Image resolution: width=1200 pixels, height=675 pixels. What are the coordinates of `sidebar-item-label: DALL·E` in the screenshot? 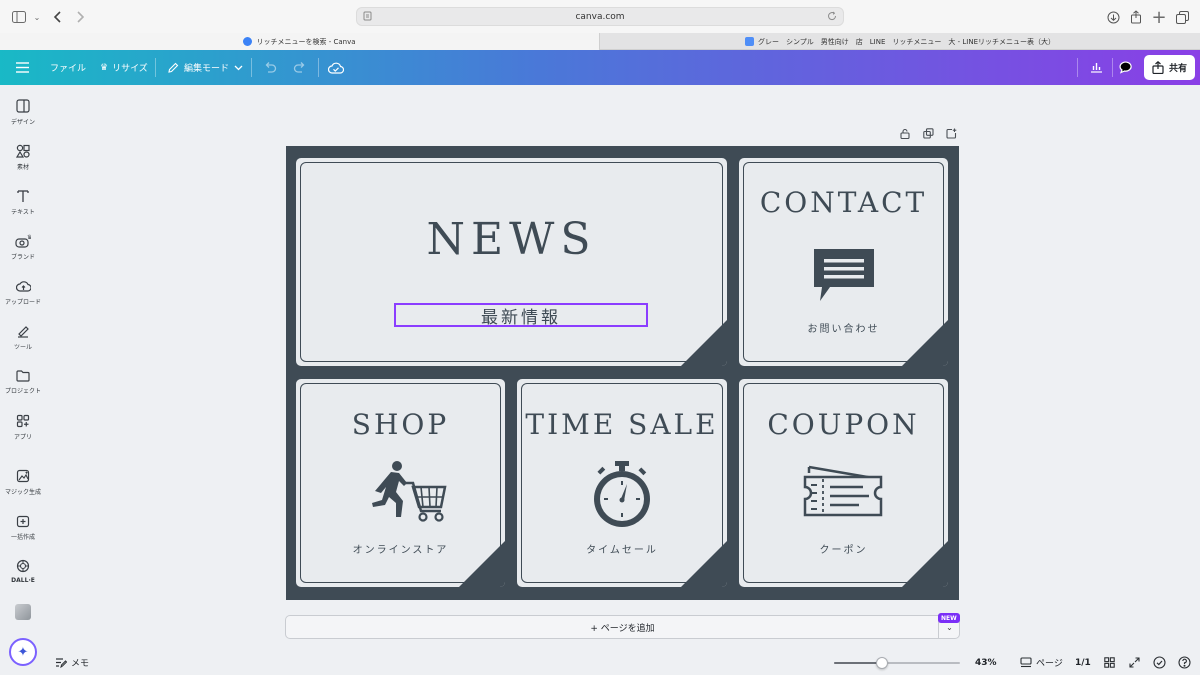 It's located at (23, 580).